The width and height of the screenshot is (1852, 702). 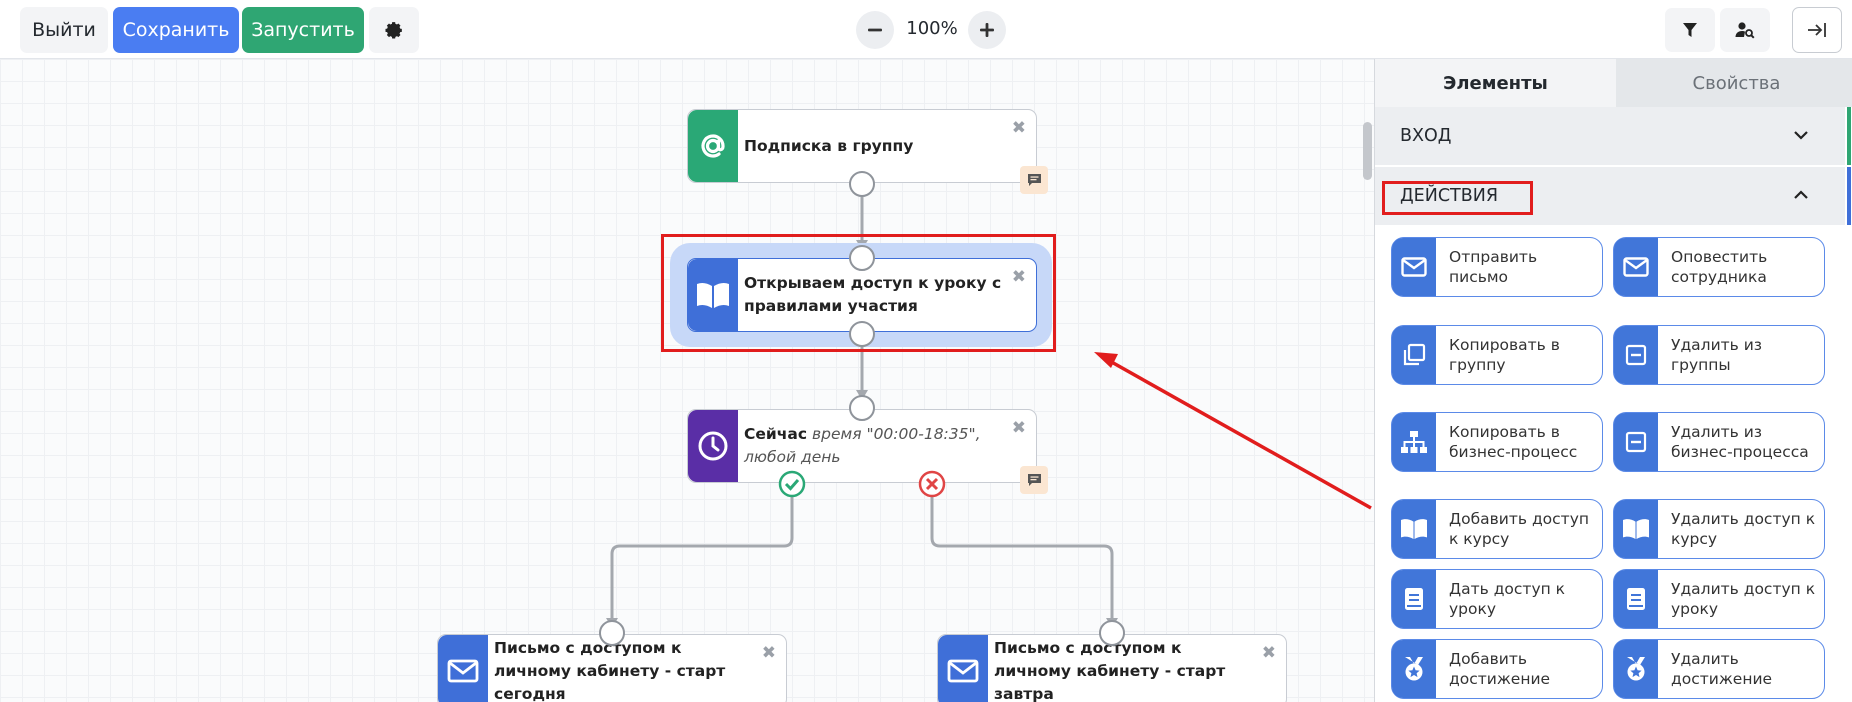 I want to click on annotation-arrow-layer, so click(x=1233, y=431).